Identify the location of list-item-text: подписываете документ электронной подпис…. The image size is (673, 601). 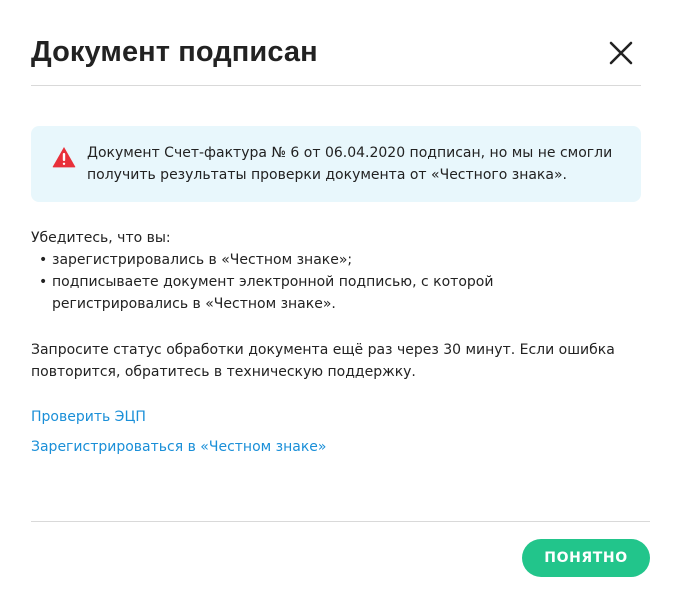
(273, 293).